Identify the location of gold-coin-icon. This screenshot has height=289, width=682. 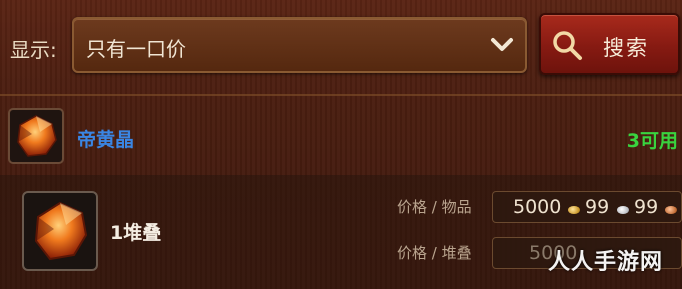
(574, 210).